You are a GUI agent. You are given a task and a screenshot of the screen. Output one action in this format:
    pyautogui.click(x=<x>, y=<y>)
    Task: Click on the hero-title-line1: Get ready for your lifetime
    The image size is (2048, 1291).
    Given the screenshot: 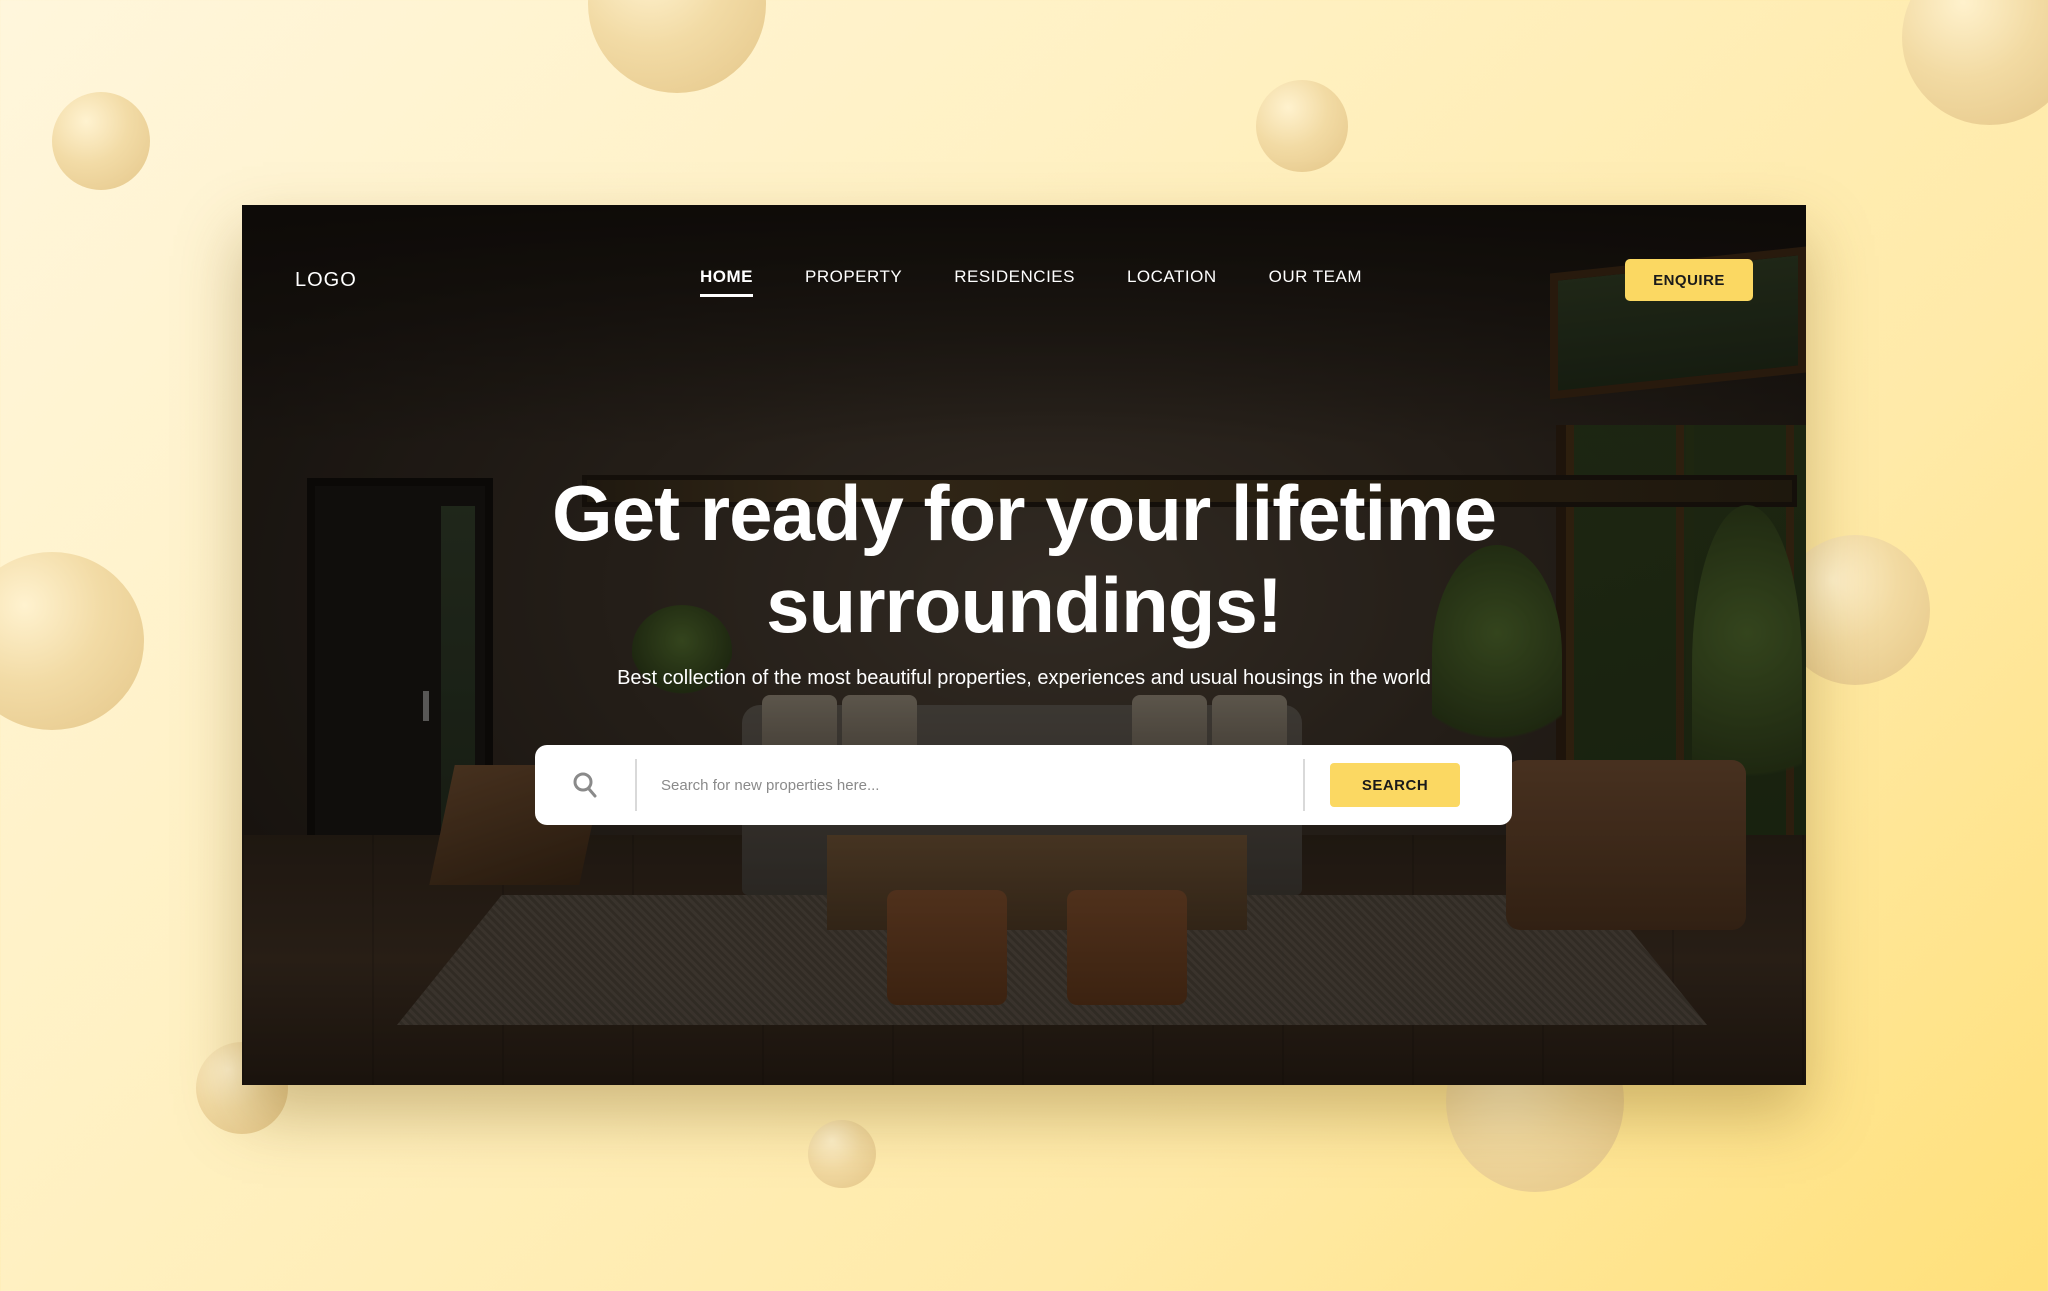 What is the action you would take?
    pyautogui.click(x=1024, y=513)
    